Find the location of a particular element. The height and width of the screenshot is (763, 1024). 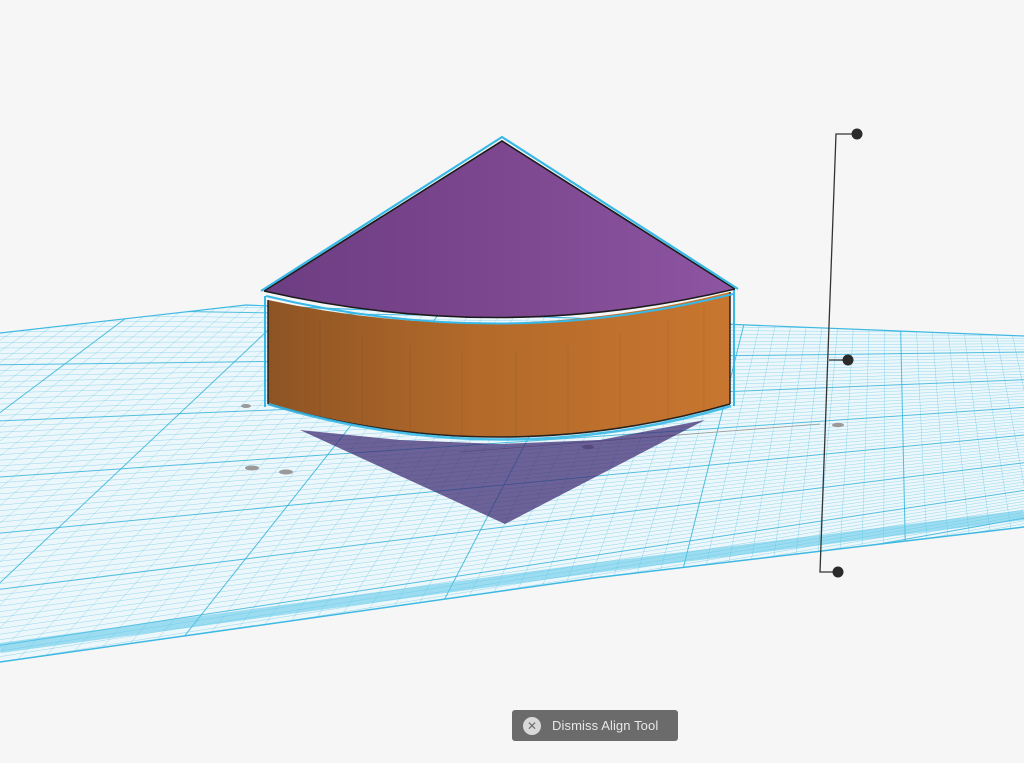

align-handle-bottom is located at coordinates (838, 572).